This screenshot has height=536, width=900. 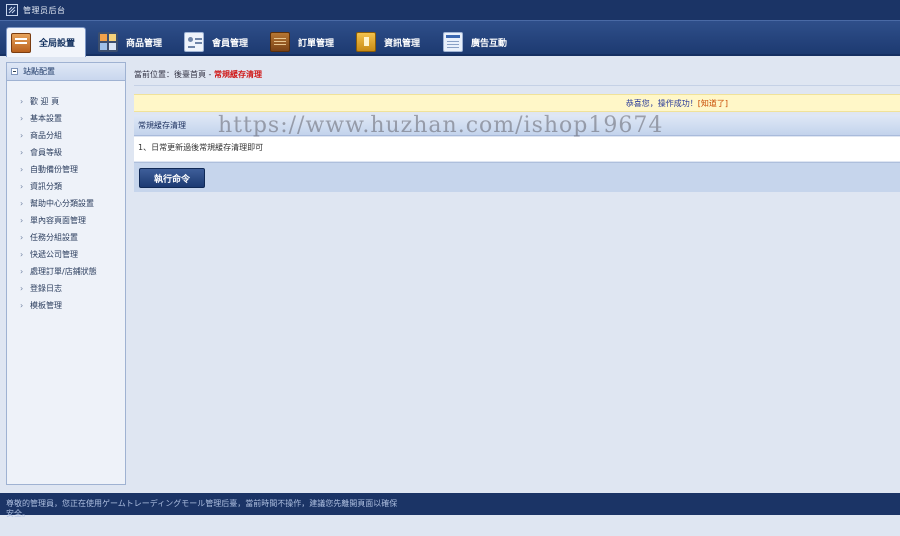 What do you see at coordinates (46, 135) in the screenshot?
I see `sidebar-item-label: 商品分組` at bounding box center [46, 135].